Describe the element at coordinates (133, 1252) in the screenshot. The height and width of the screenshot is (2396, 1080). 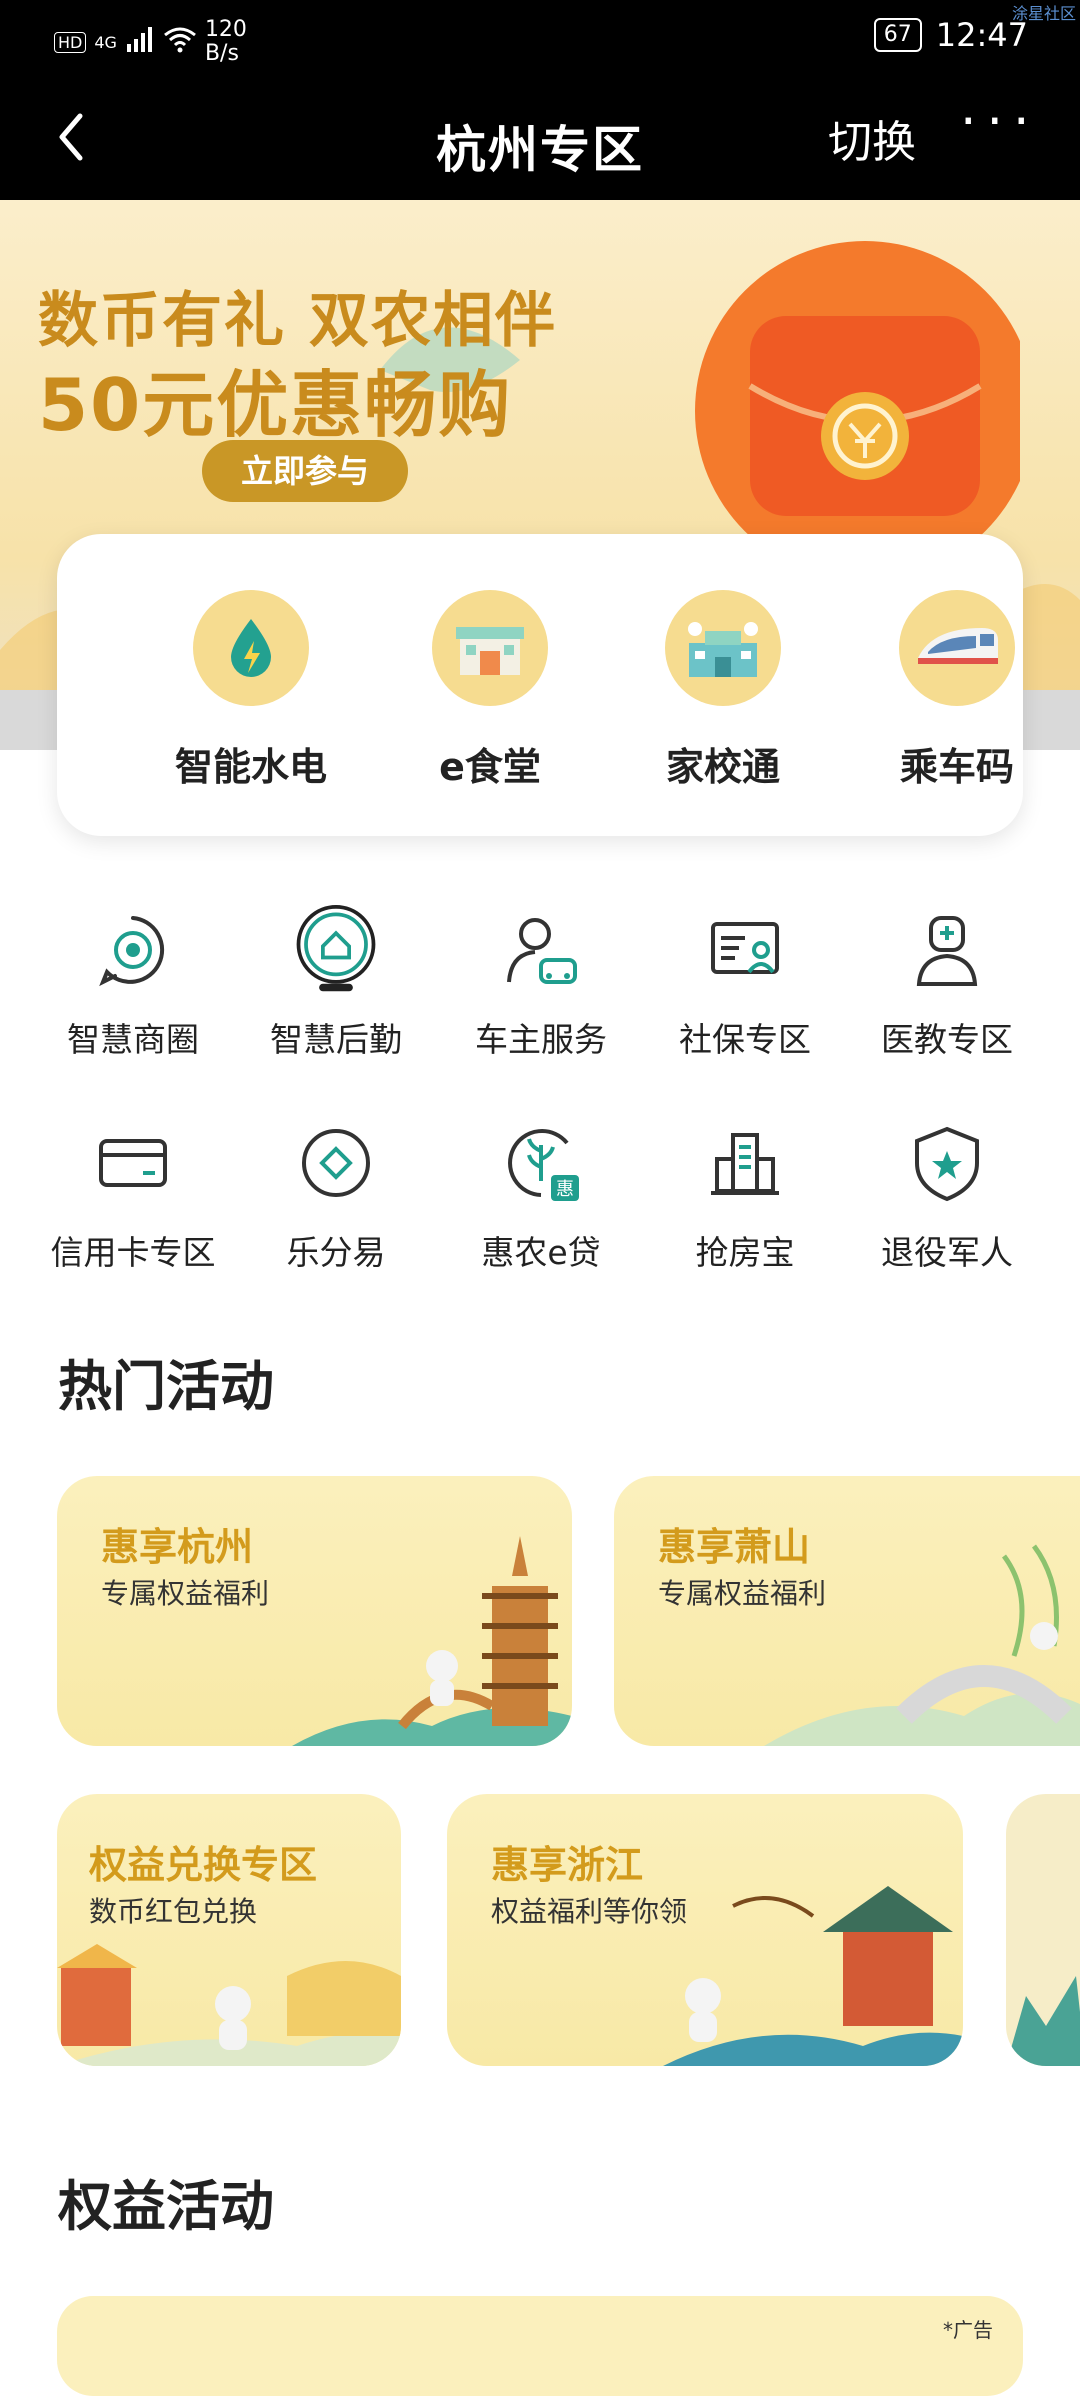
I see `grid-item-label: 信用卡专区` at that location.